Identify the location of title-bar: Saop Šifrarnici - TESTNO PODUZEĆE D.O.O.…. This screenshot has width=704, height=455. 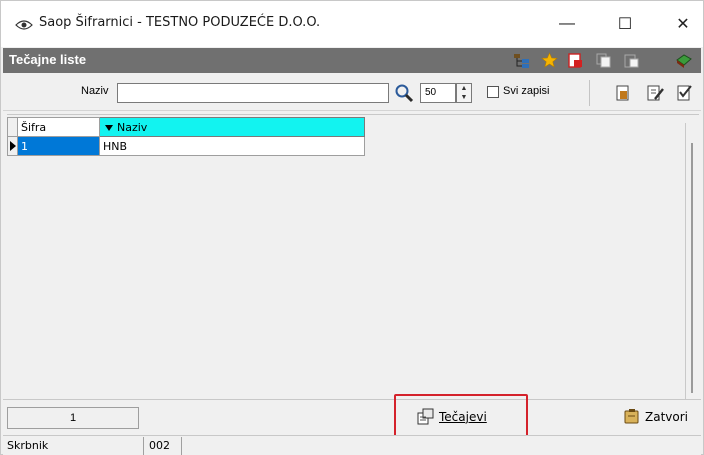
(352, 24).